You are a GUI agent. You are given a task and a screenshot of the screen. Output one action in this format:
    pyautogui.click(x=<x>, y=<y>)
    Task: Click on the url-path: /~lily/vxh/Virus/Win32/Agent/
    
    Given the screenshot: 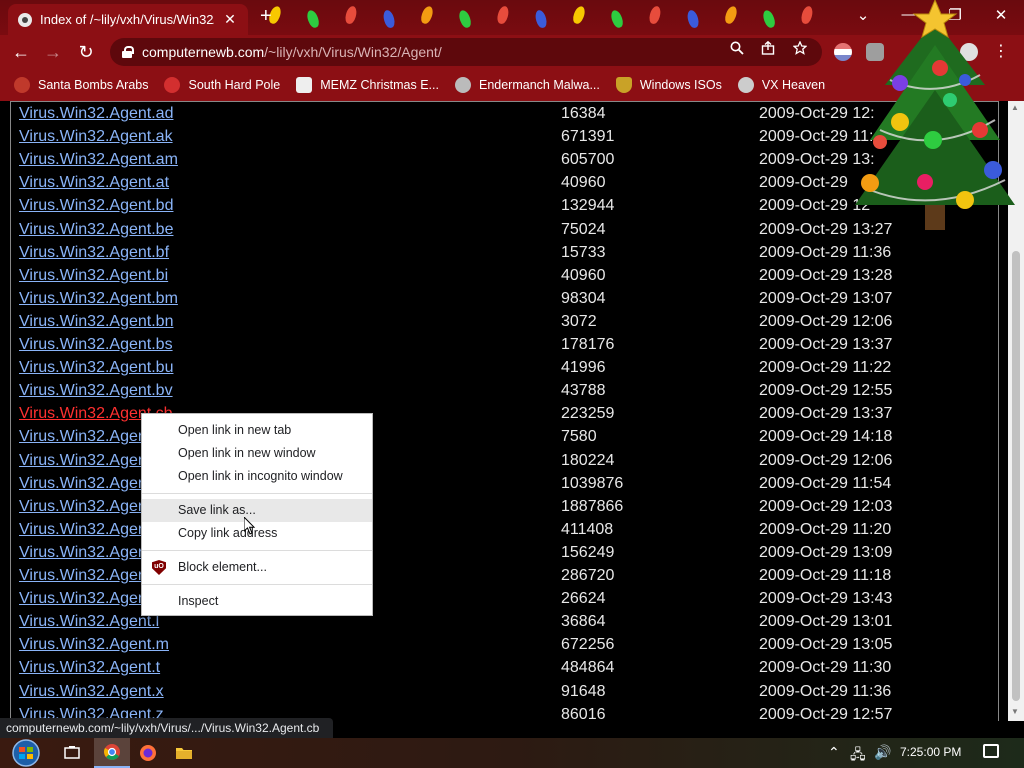 What is the action you would take?
    pyautogui.click(x=353, y=52)
    